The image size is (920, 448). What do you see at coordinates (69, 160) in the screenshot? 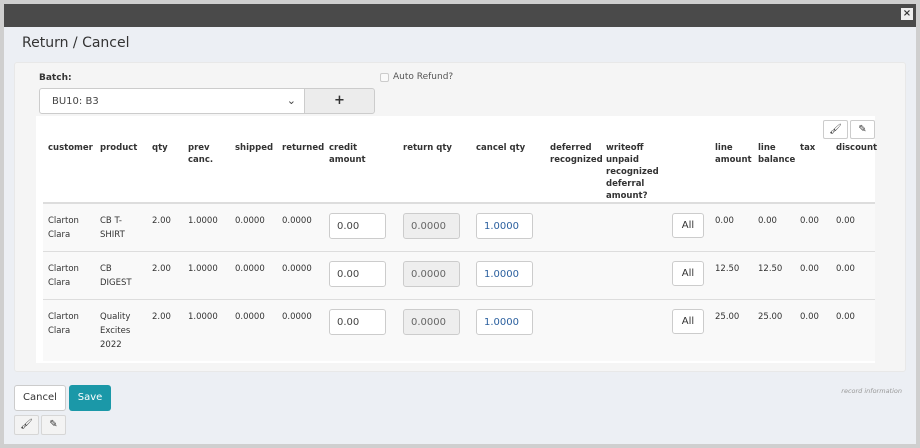
I see `column-header: customer` at bounding box center [69, 160].